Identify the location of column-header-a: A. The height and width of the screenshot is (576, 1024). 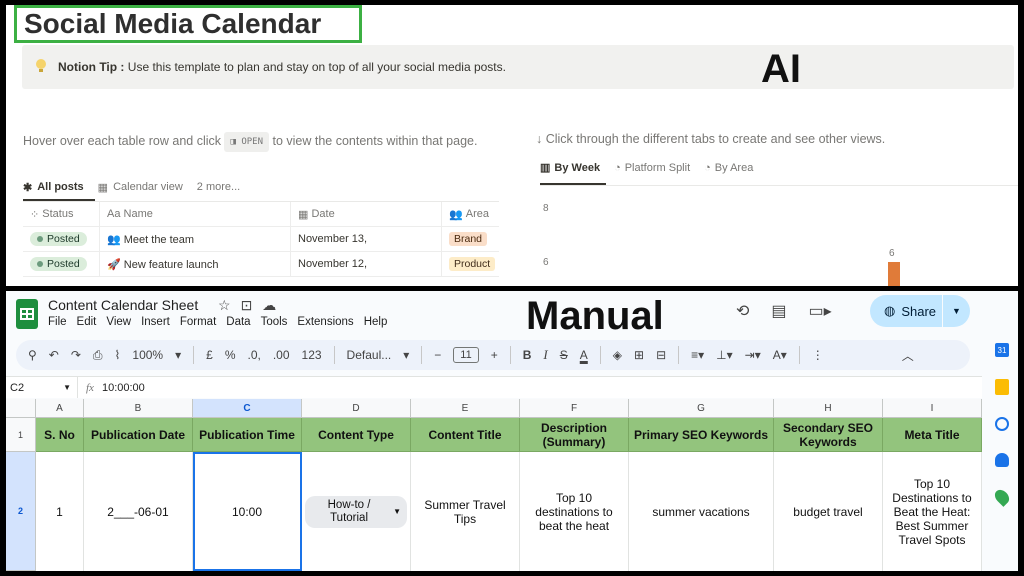
(60, 408).